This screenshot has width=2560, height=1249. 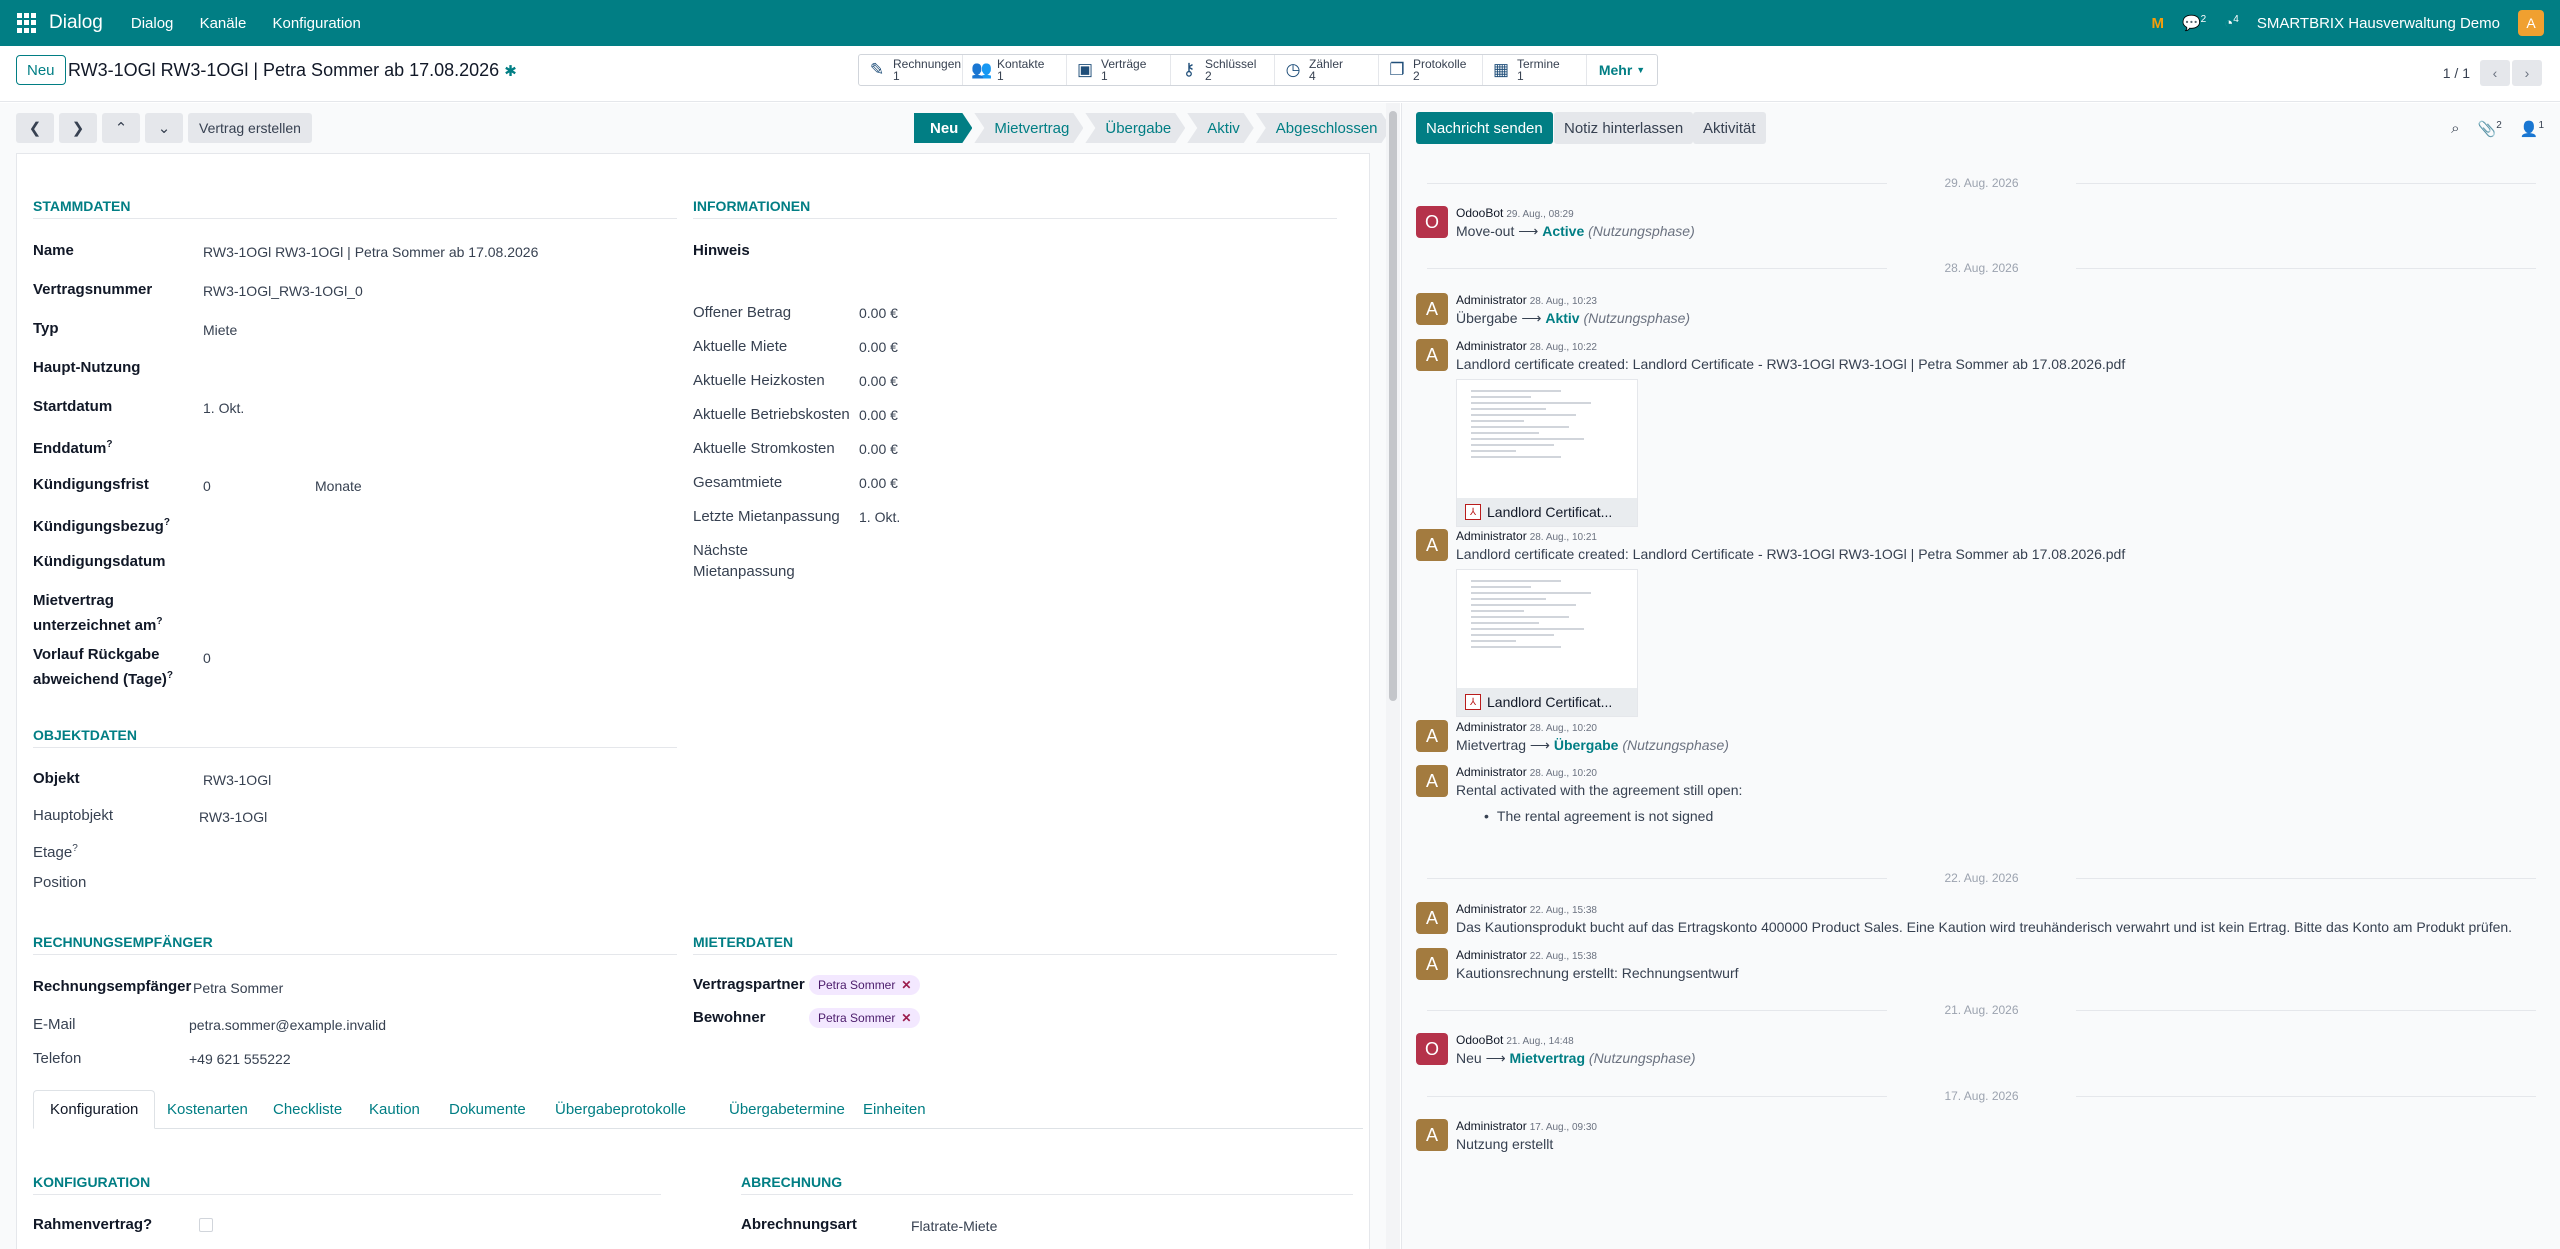 I want to click on field-hauptobjekt: RW3-1OGl, so click(x=233, y=817).